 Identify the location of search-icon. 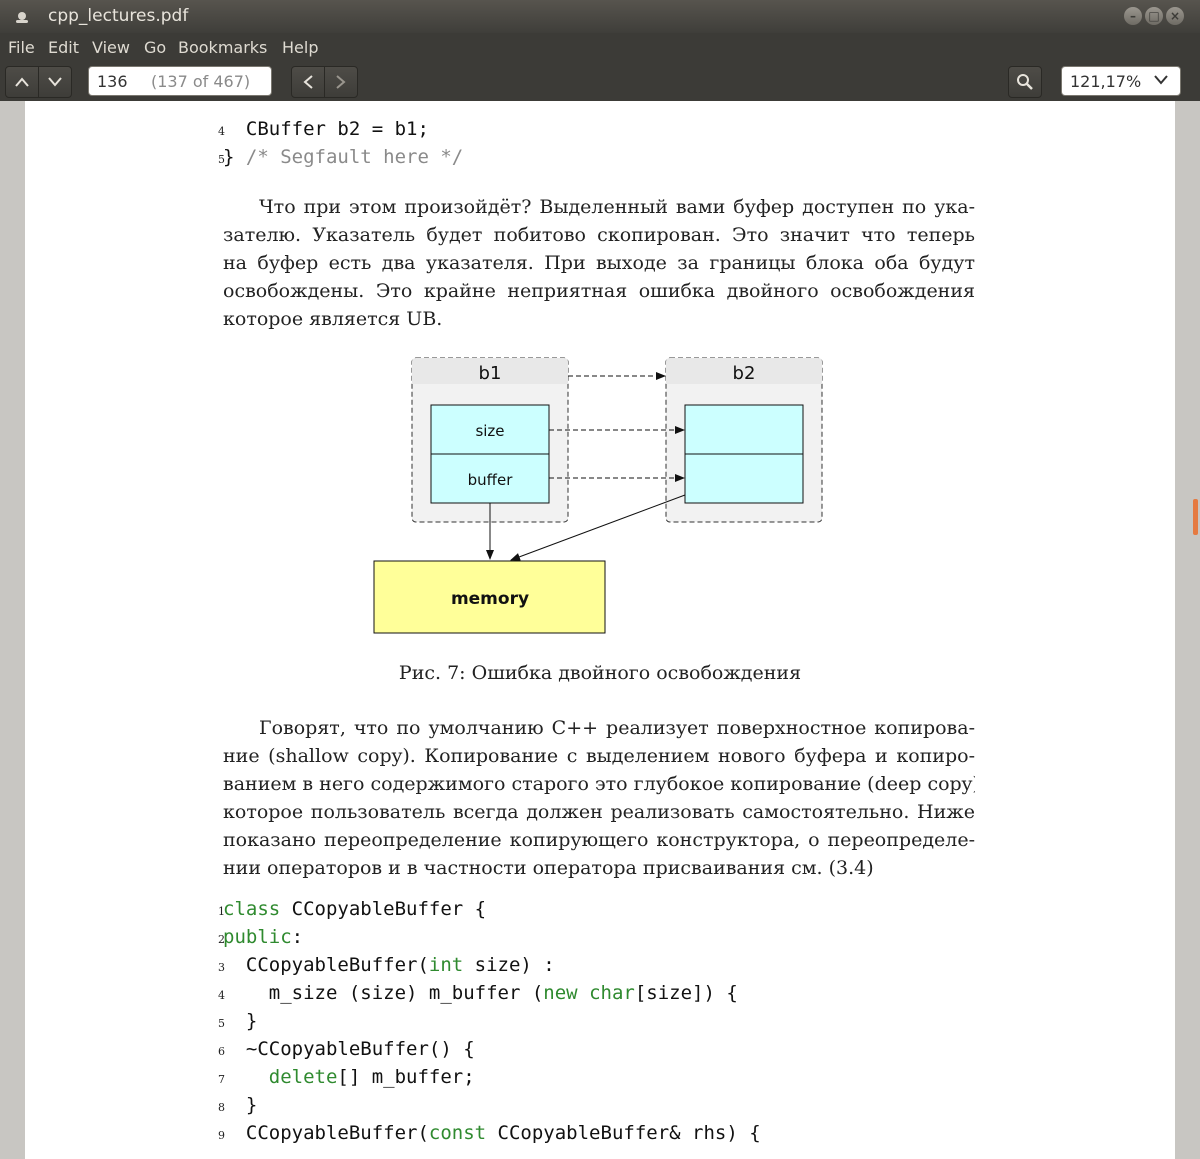
(1025, 82).